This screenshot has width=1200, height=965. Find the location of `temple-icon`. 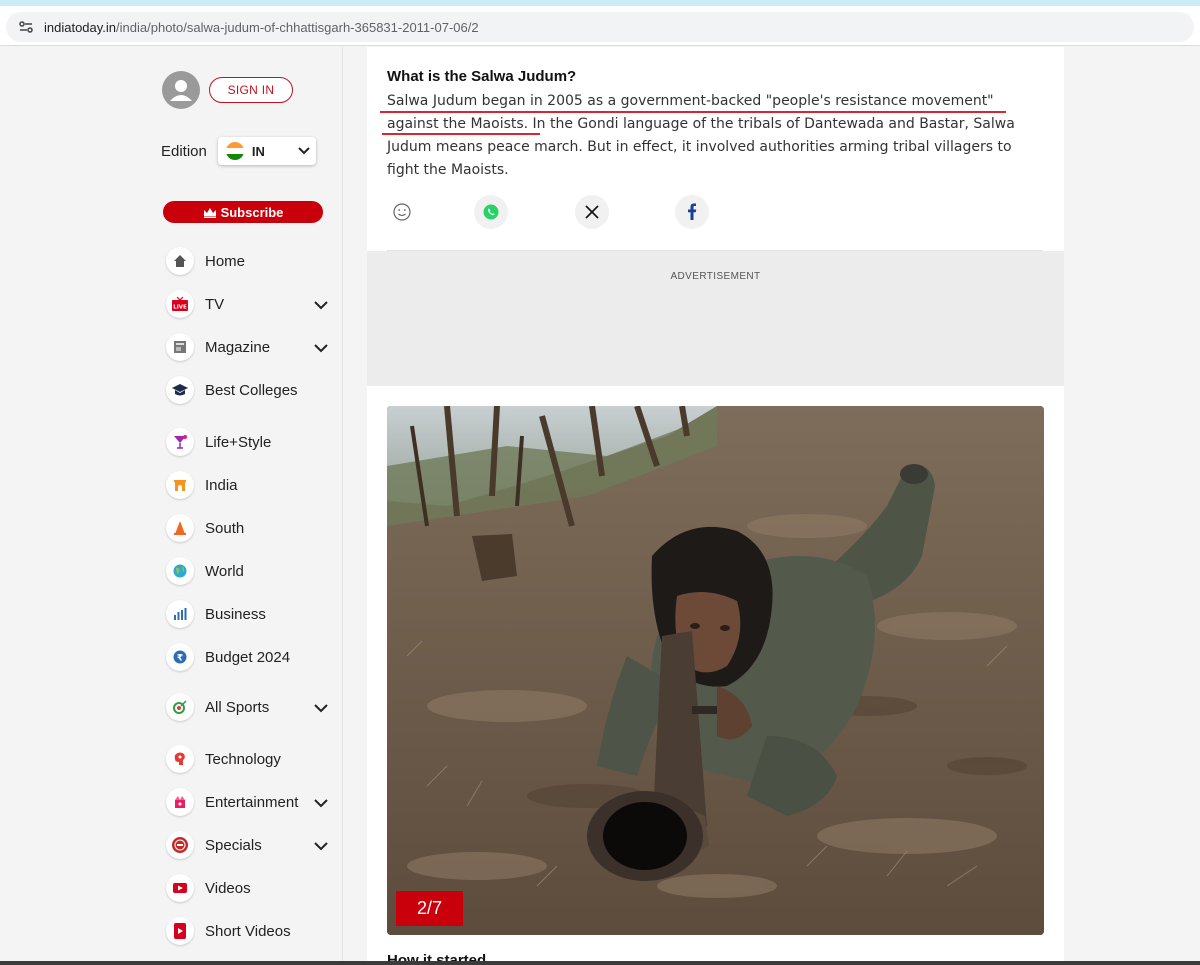

temple-icon is located at coordinates (180, 528).